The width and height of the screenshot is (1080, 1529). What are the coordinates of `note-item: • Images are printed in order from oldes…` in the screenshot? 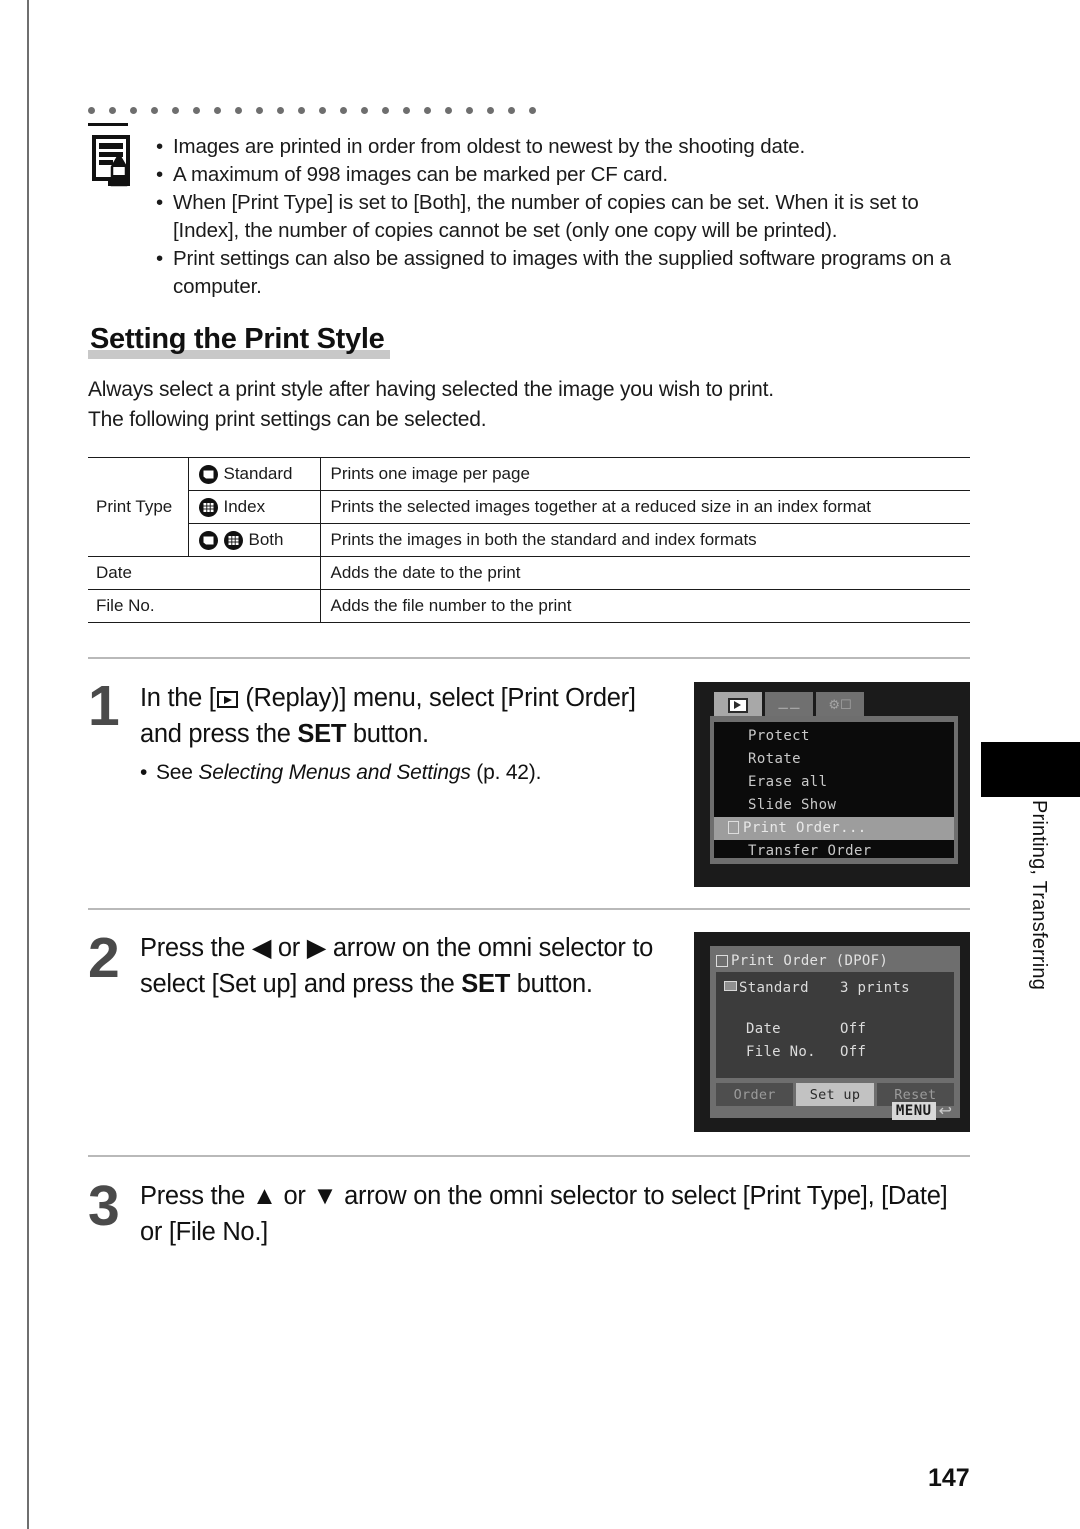 It's located at (564, 147).